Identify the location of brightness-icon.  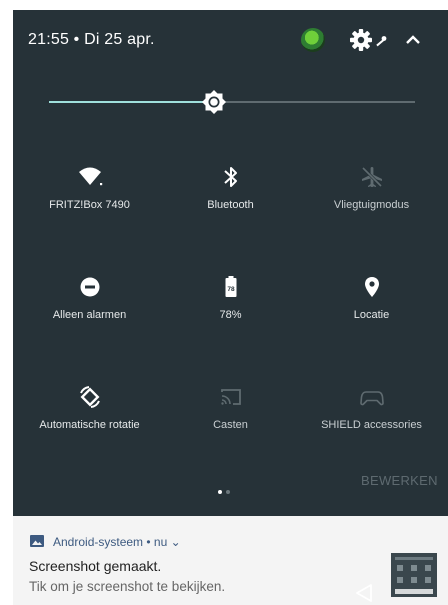
(214, 102).